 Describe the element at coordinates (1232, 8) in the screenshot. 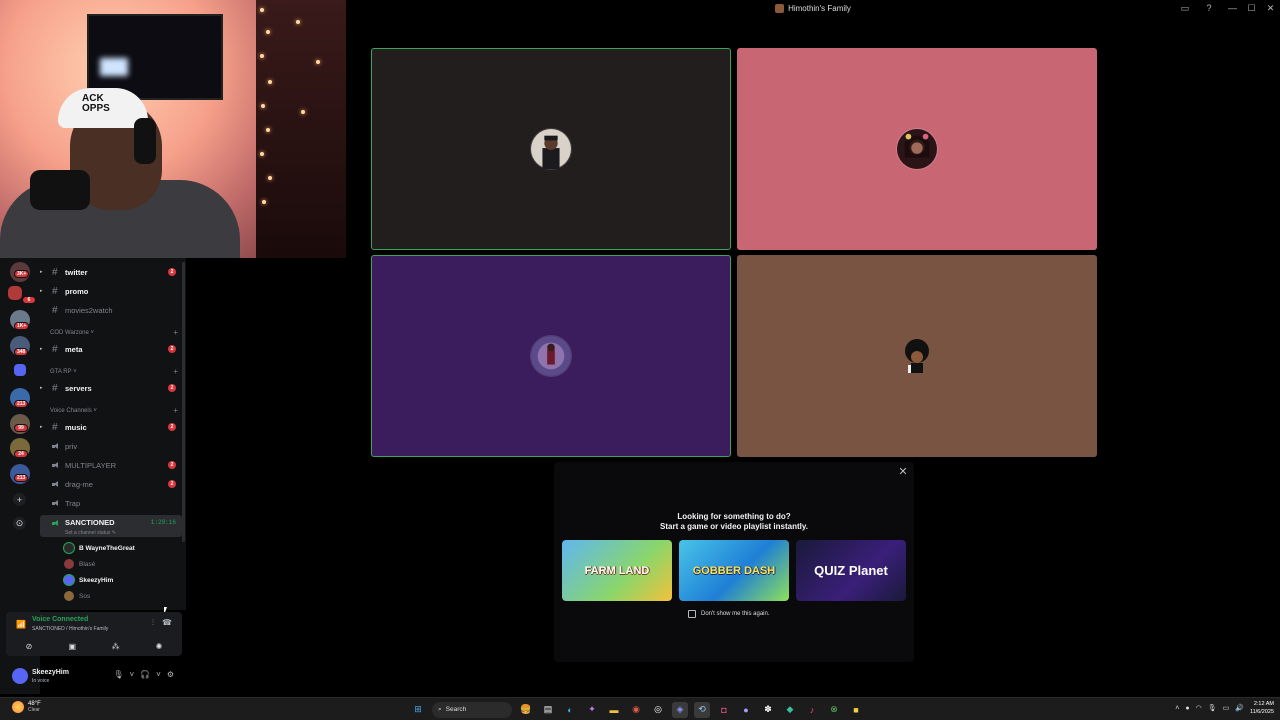

I see `minimize-button: —` at that location.